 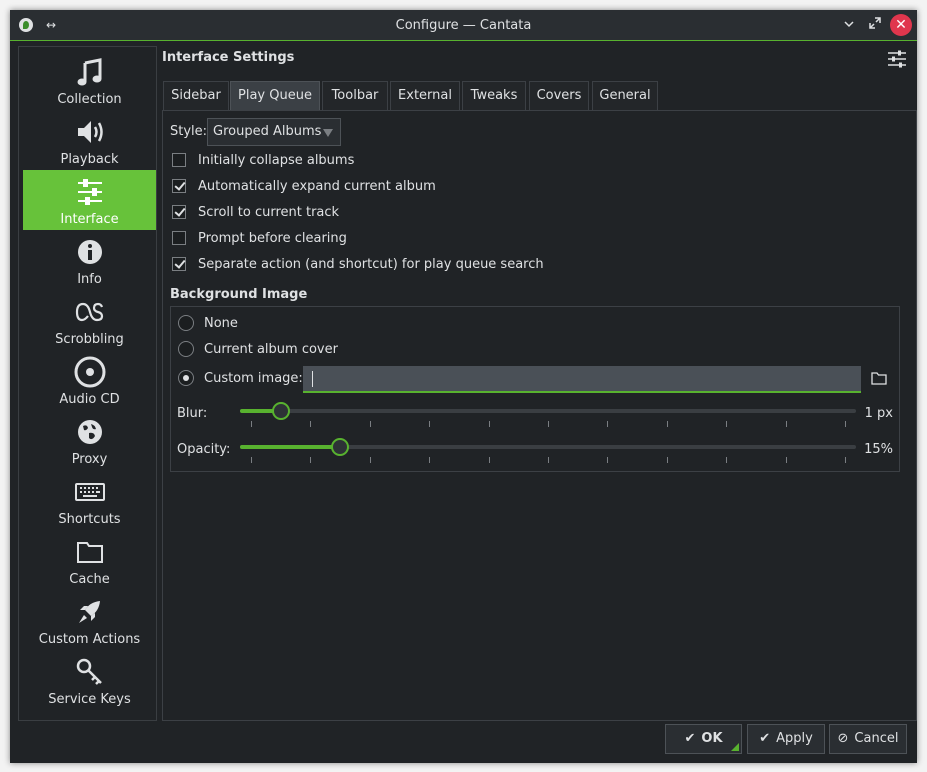 I want to click on style-dropdown-value: Grouped Albums, so click(x=267, y=131).